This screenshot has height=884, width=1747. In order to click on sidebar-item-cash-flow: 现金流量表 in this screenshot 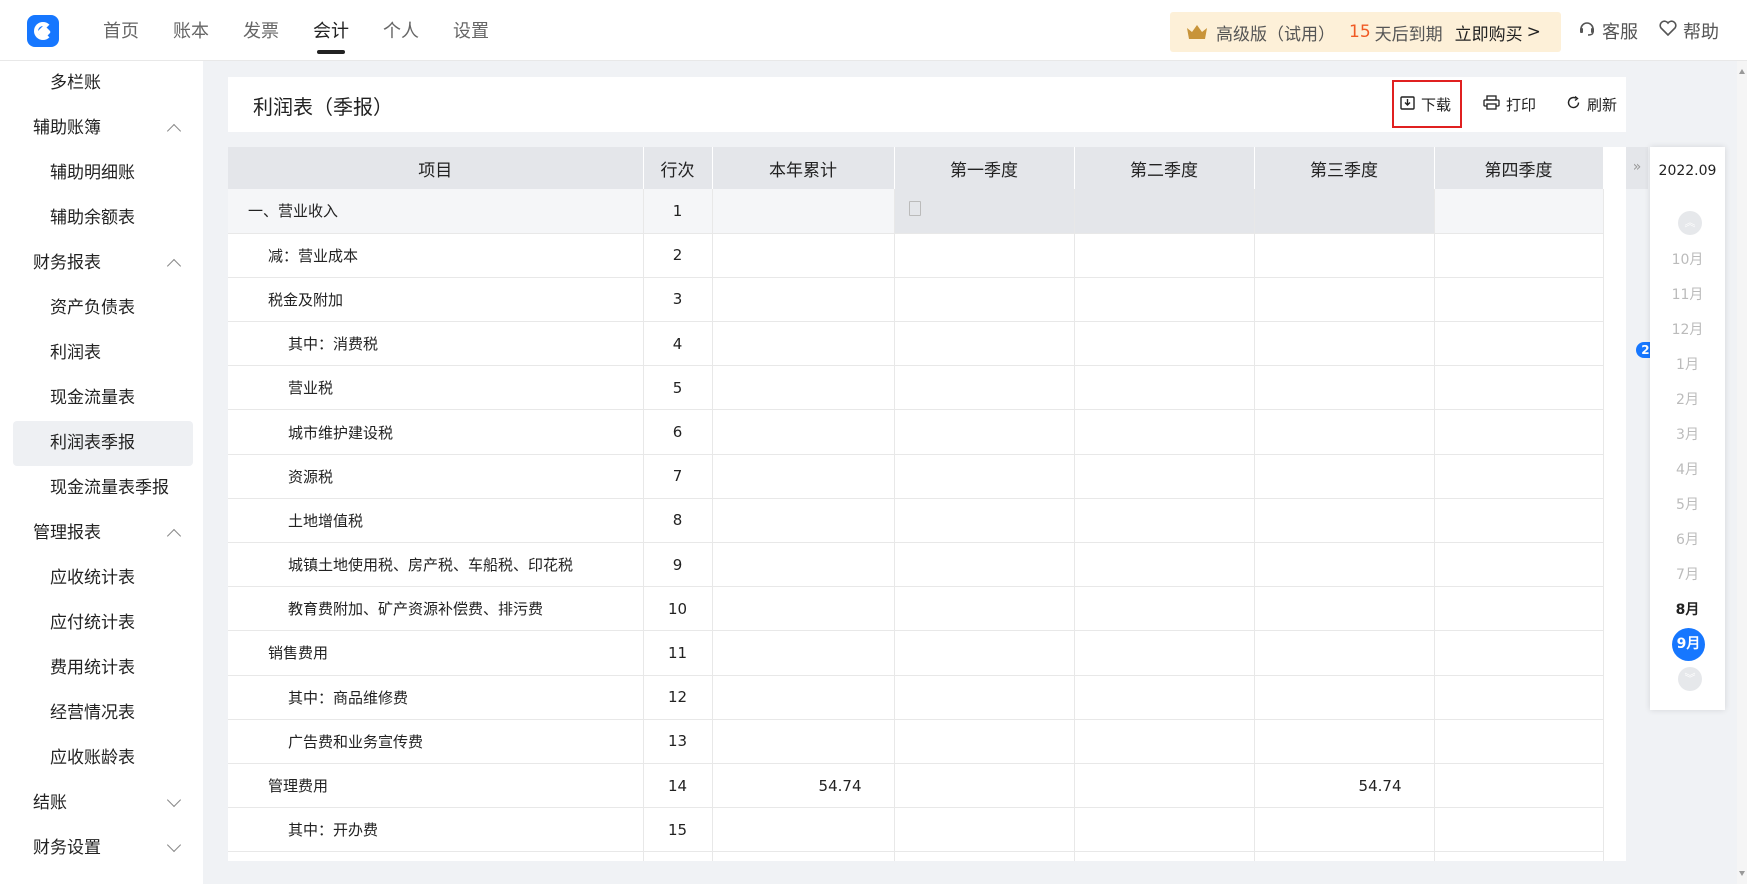, I will do `click(103, 398)`.